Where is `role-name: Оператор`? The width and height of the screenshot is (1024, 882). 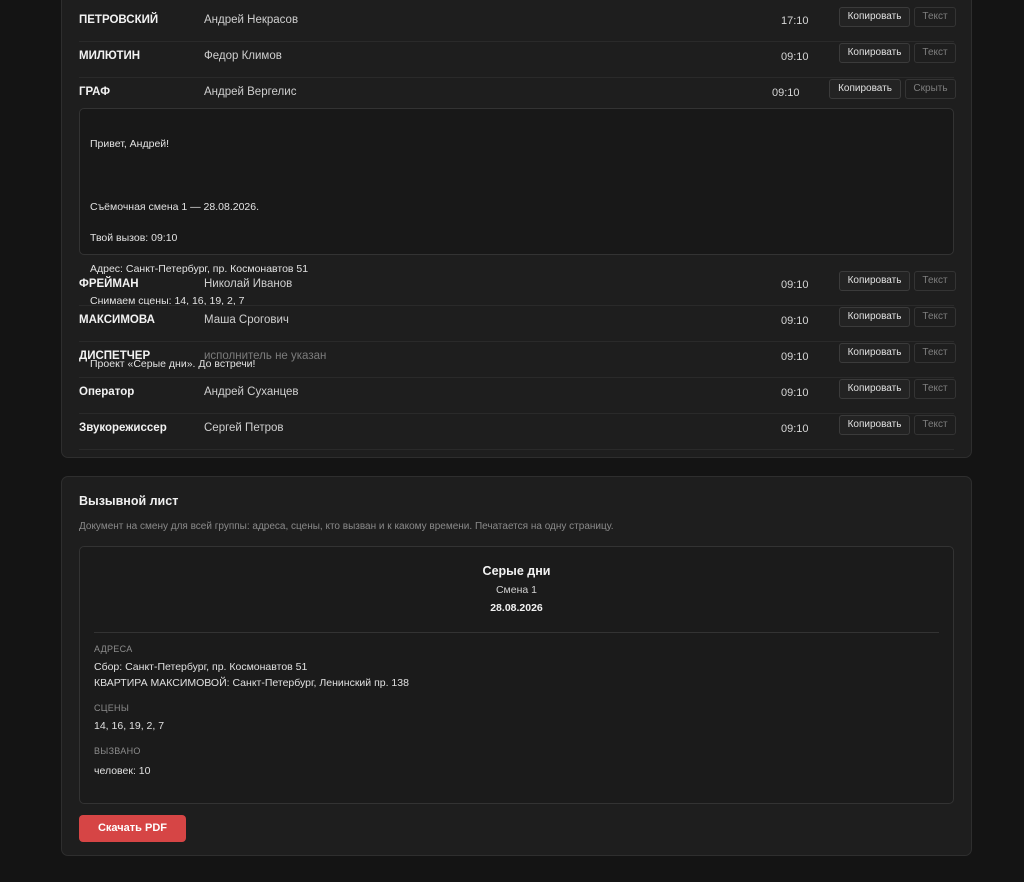
role-name: Оператор is located at coordinates (107, 392).